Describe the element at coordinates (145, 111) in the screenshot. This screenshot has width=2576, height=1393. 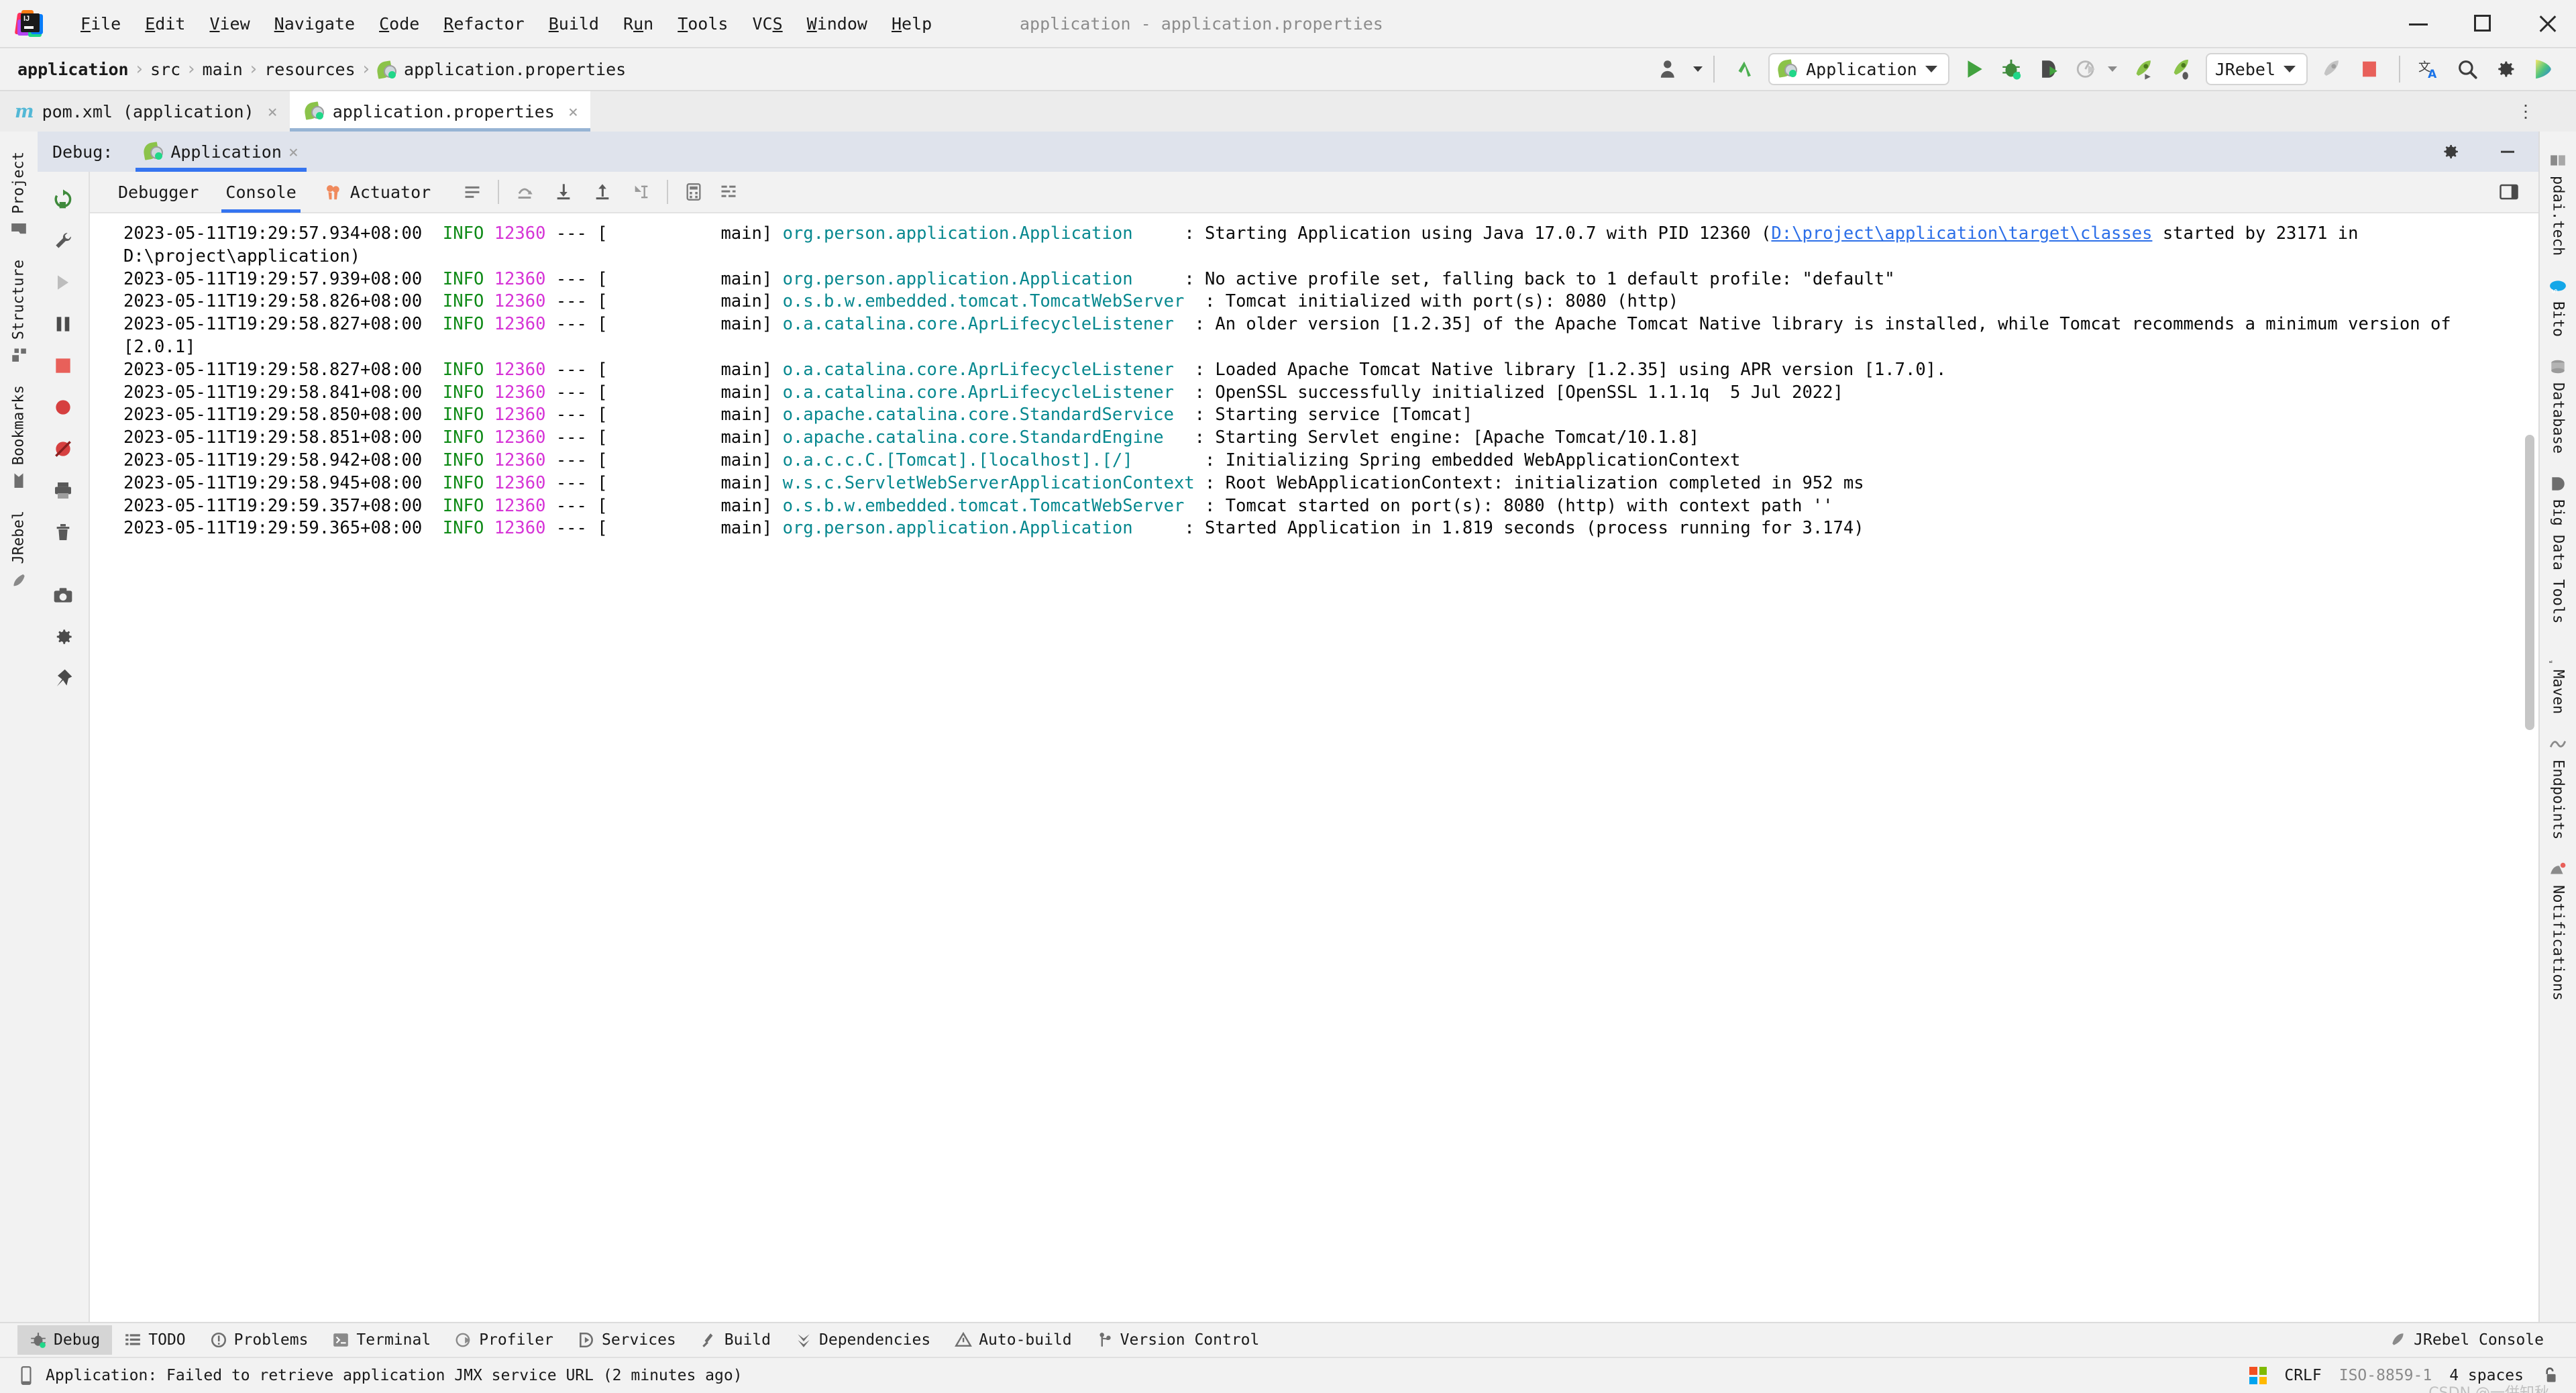
I see `editor-tab-pom.xml: m pom.xml (application) ×` at that location.